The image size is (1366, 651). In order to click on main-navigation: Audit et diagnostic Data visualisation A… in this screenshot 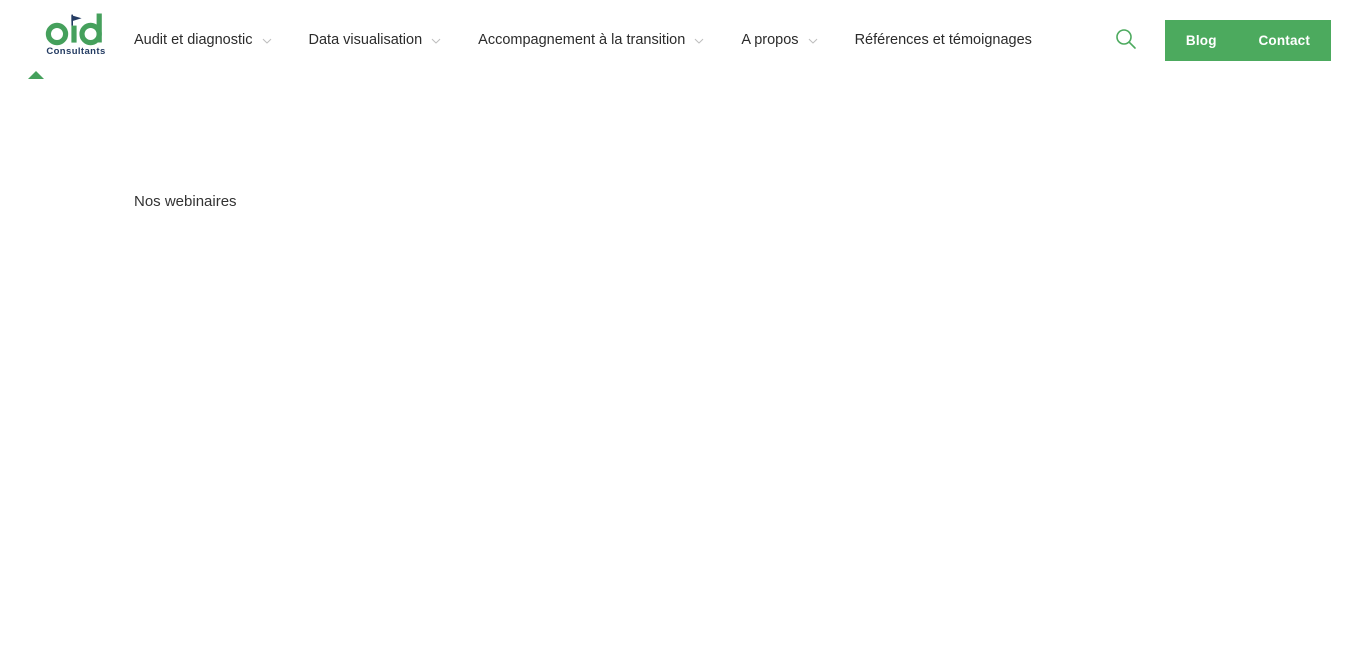, I will do `click(583, 40)`.